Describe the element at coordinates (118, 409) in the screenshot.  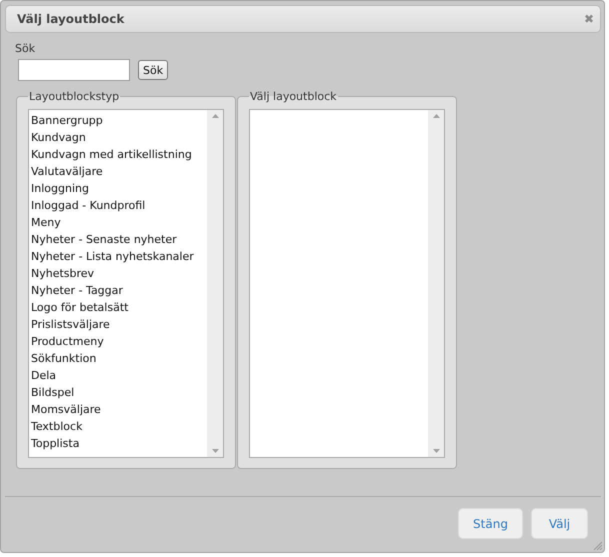
I see `list-item: Momsväljare` at that location.